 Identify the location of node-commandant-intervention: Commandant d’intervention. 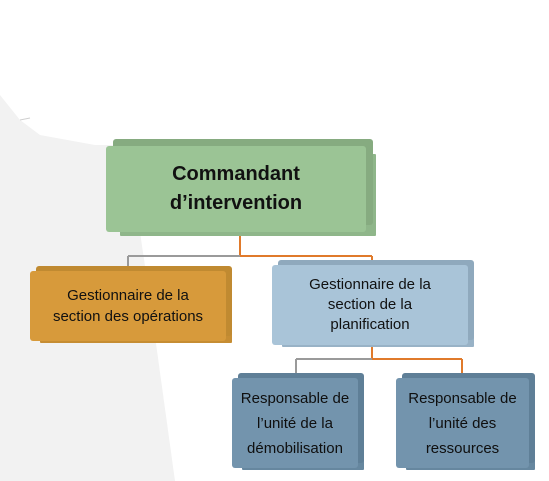
(236, 189).